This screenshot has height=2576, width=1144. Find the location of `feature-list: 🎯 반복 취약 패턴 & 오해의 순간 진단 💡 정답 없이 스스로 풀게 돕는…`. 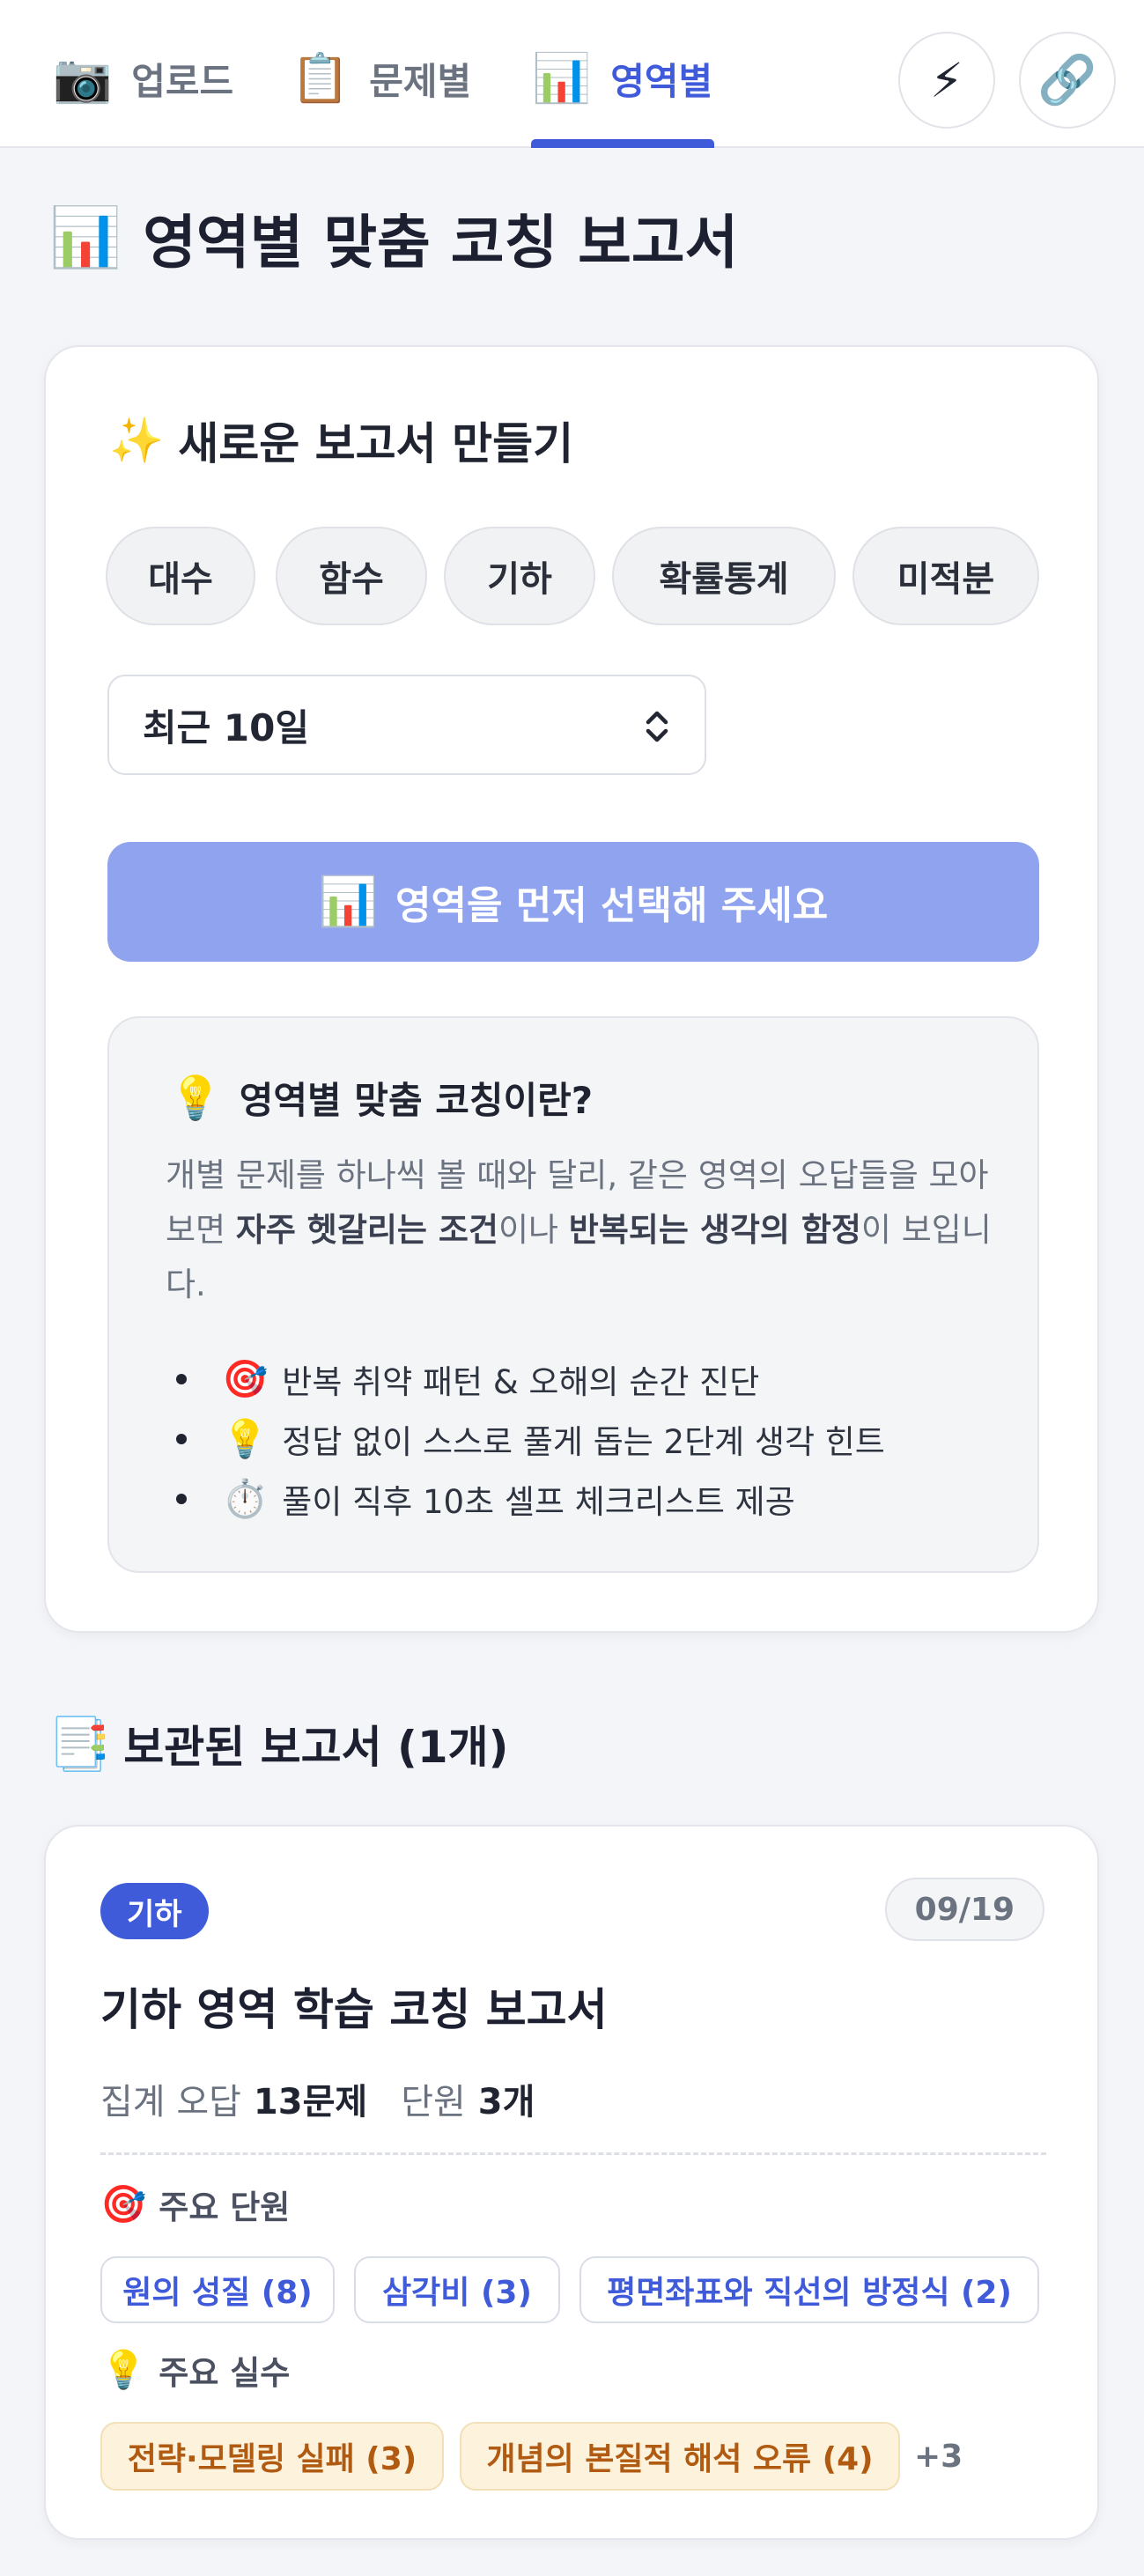

feature-list: 🎯 반복 취약 패턴 & 오해의 순간 진단 💡 정답 없이 스스로 풀게 돕는… is located at coordinates (588, 1439).